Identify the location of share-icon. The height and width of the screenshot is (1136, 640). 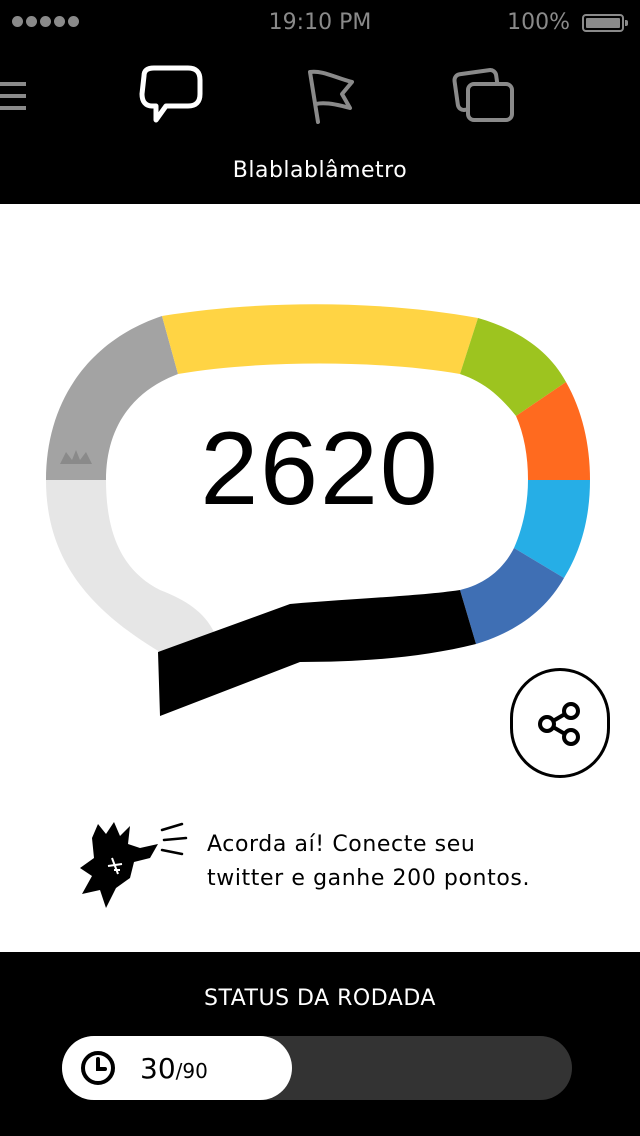
(559, 724).